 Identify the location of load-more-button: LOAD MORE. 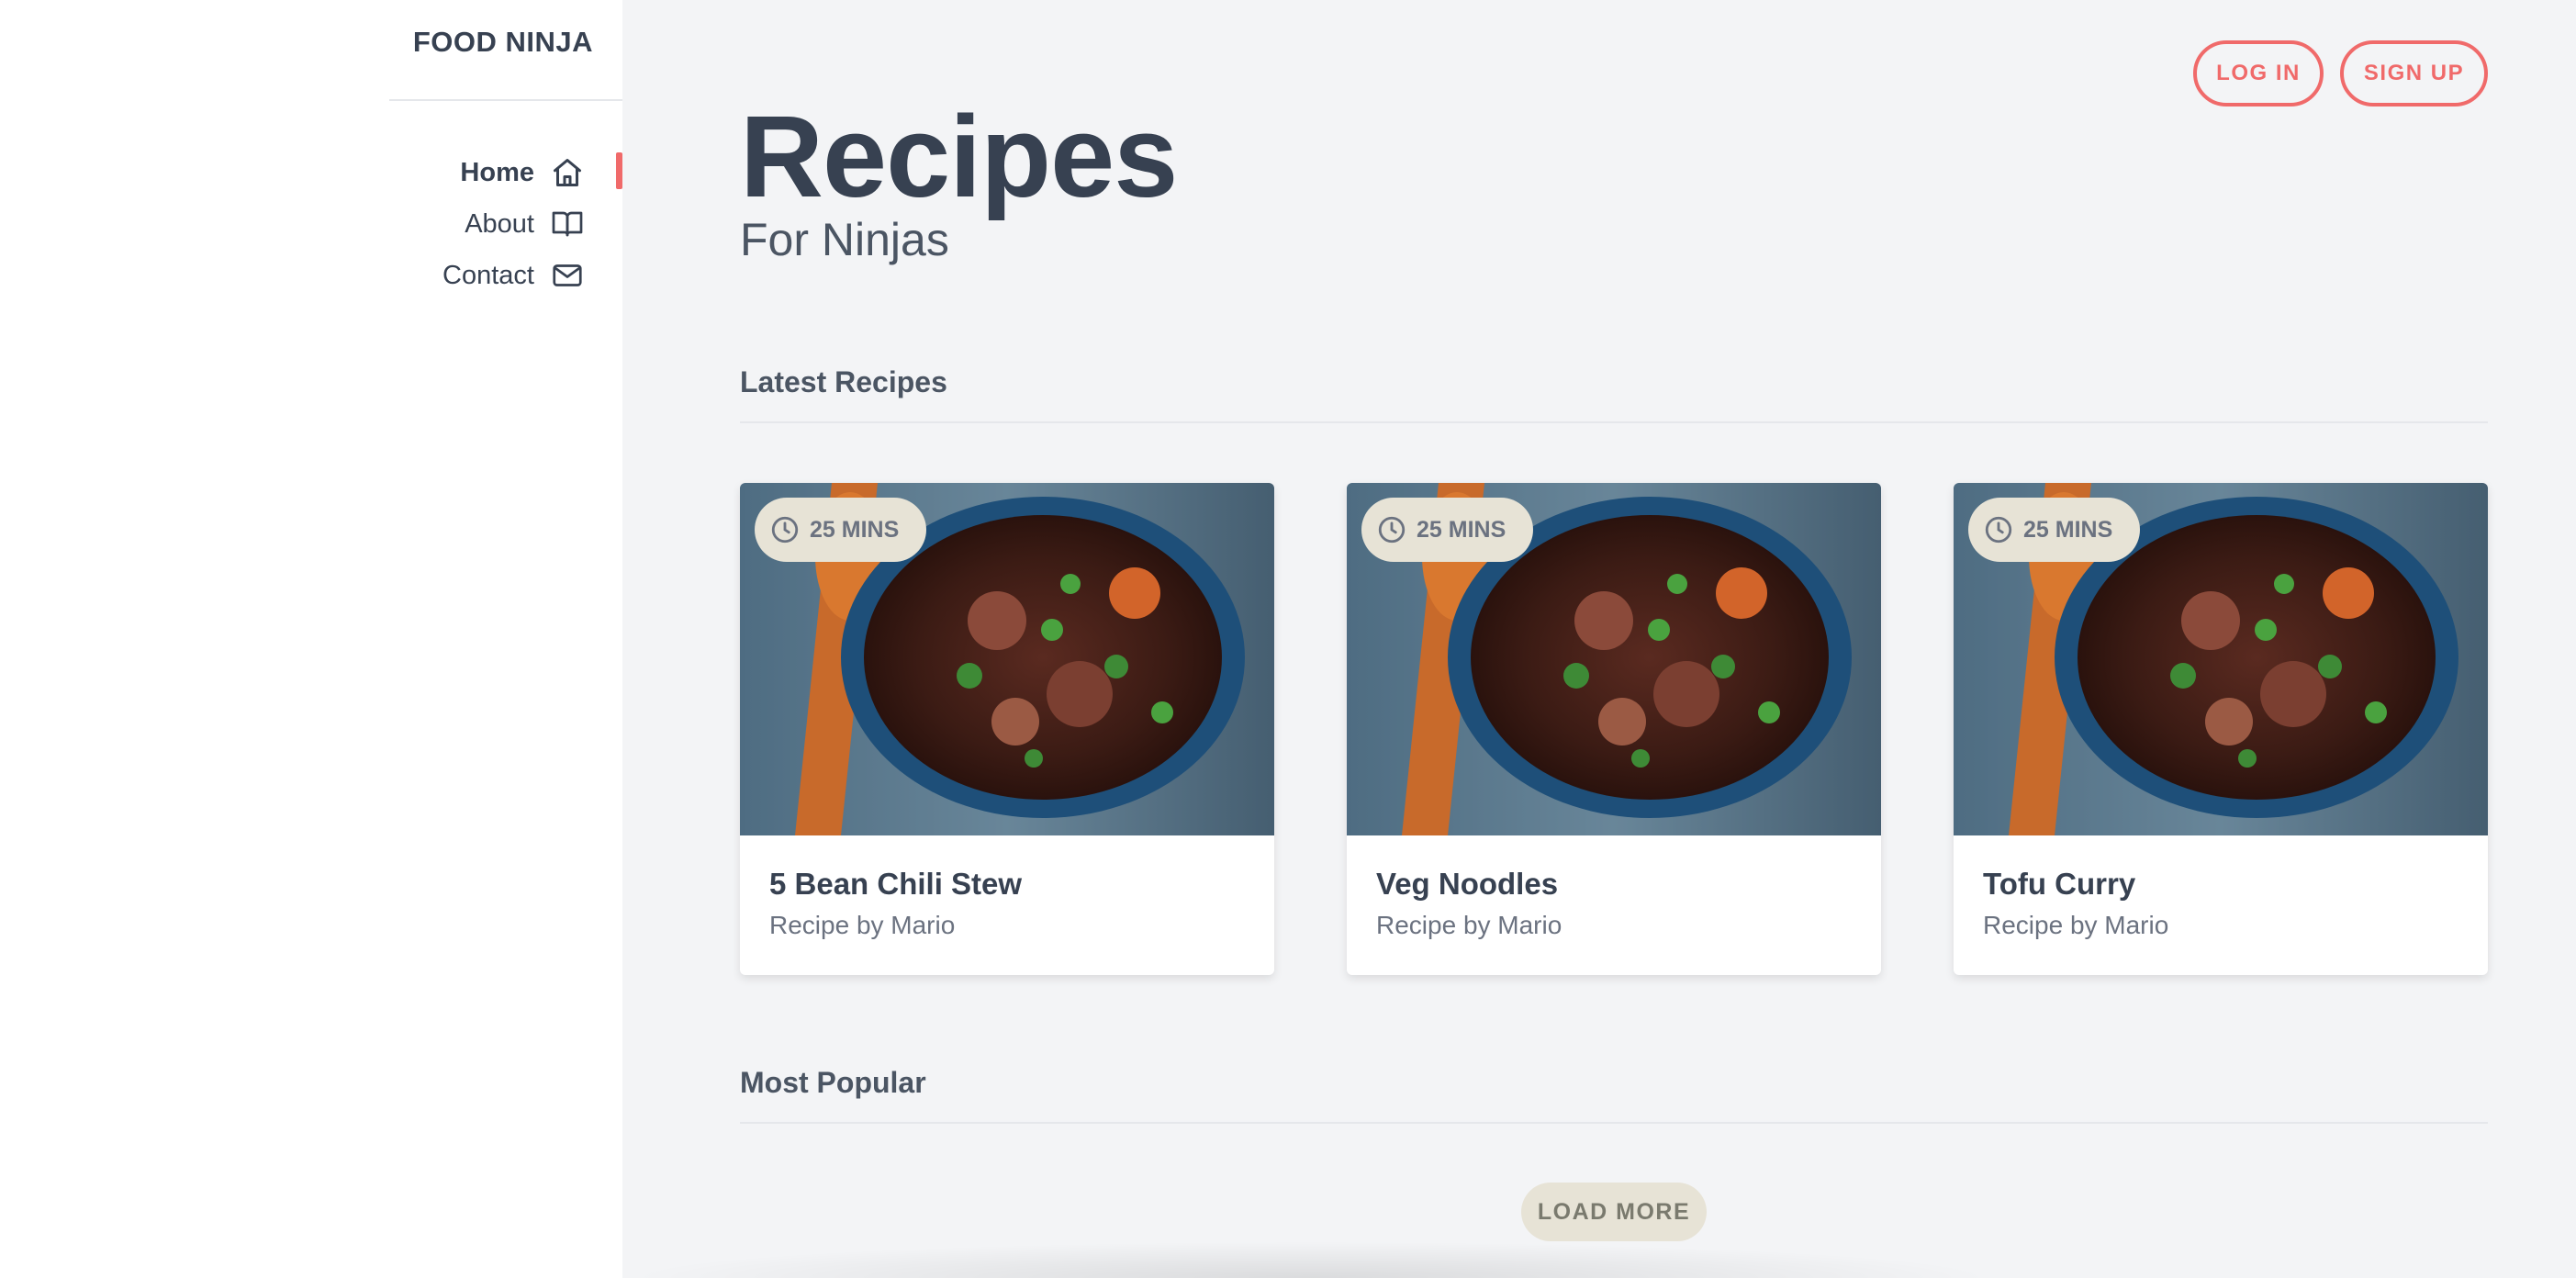
(1614, 1212).